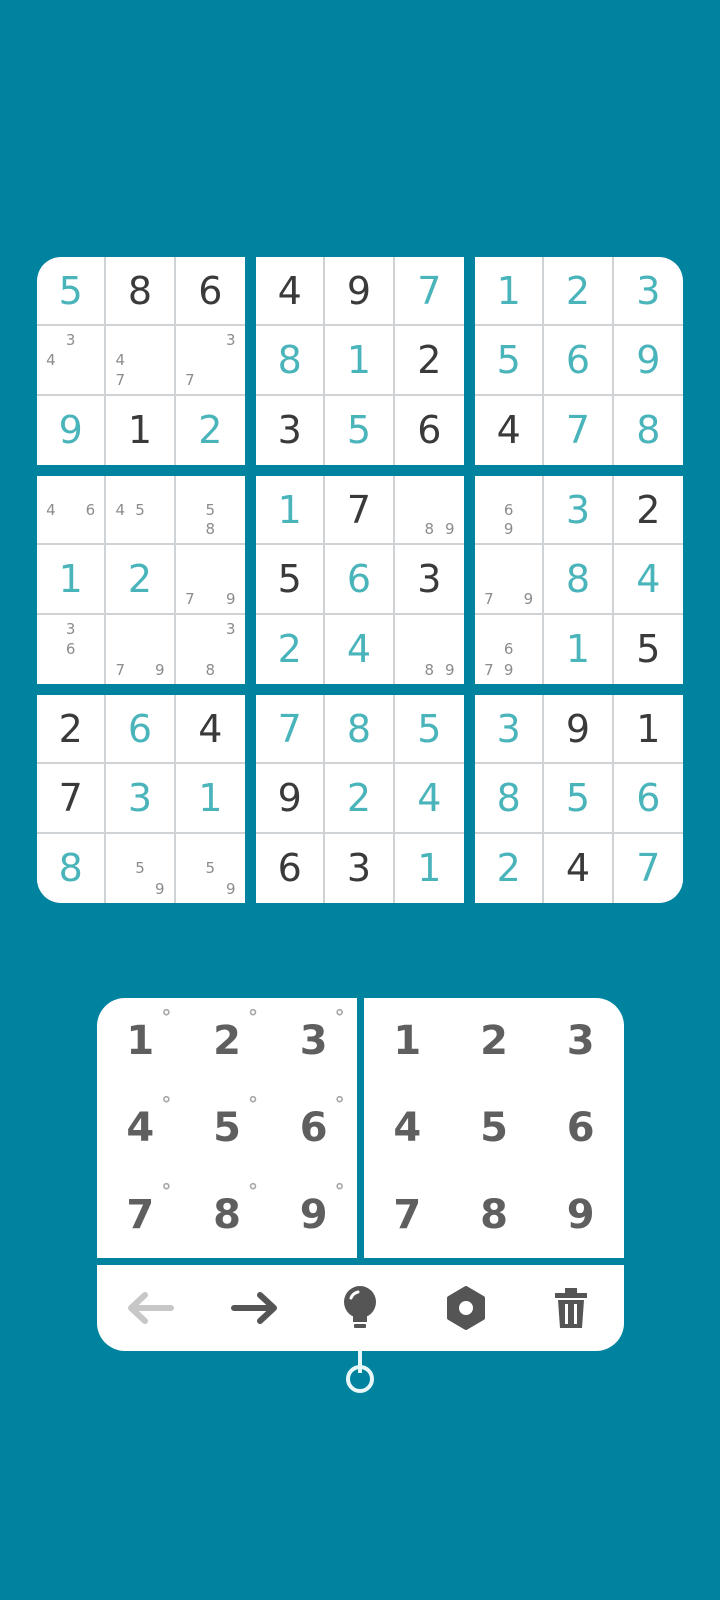 The image size is (720, 1600). I want to click on number-key: 5, so click(494, 1128).